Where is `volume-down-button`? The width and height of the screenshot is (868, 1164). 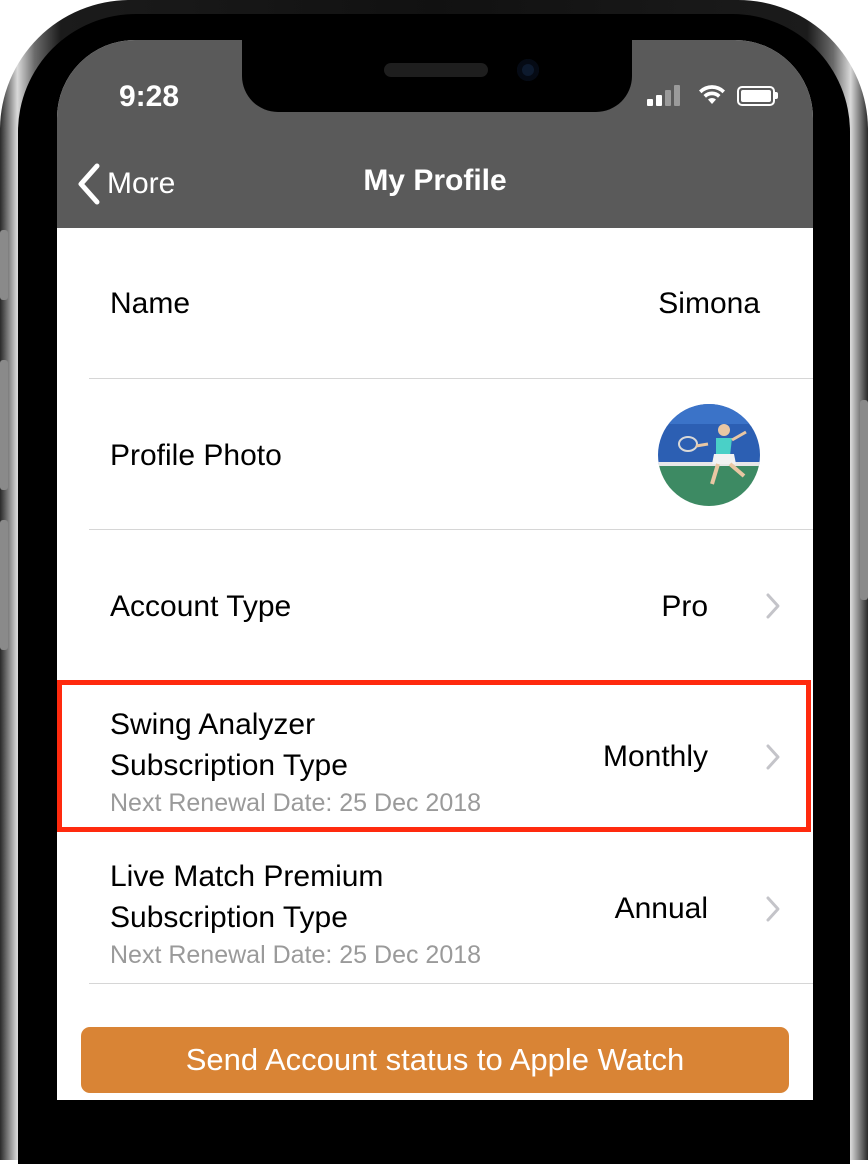
volume-down-button is located at coordinates (4, 585).